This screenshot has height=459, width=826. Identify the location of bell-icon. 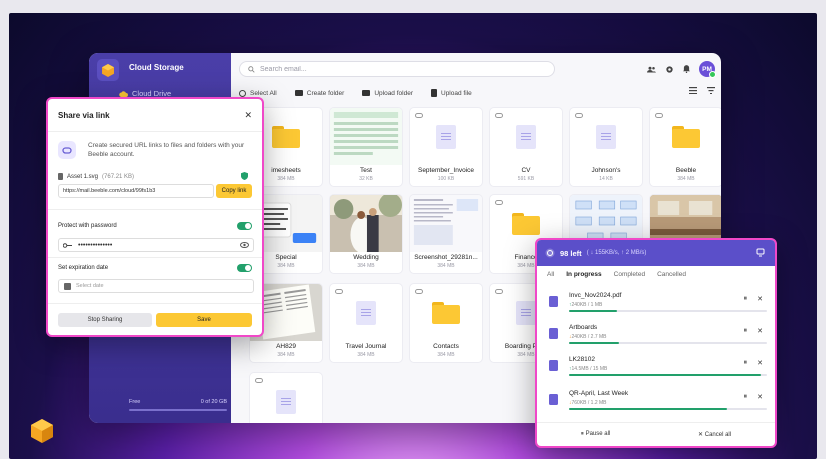
(686, 69).